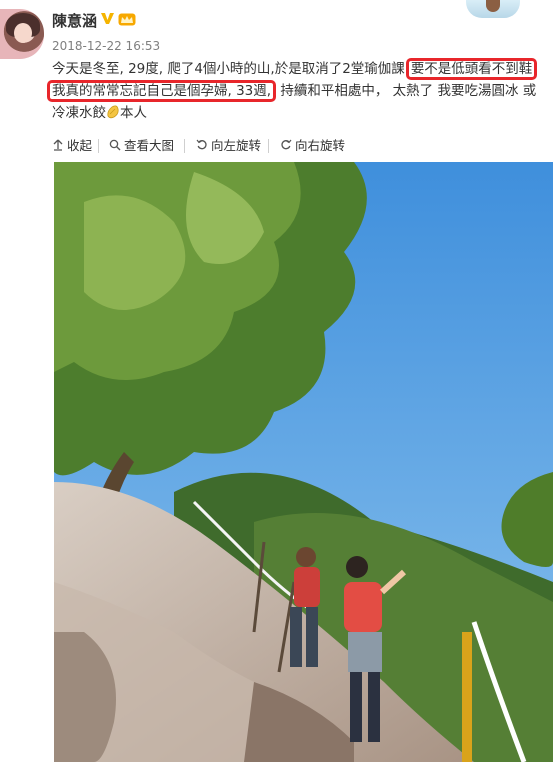 The width and height of the screenshot is (553, 762). I want to click on post-text-segment: 持續和平相處中， 太熱了 我要吃湯圓冰 或, so click(408, 91).